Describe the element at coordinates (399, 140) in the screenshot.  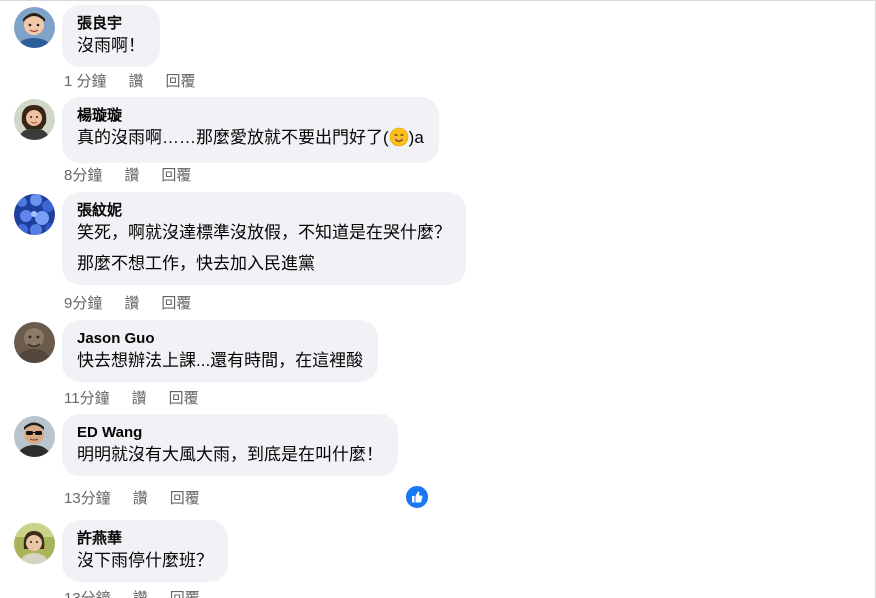
I see `smiling-face-emoji-icon` at that location.